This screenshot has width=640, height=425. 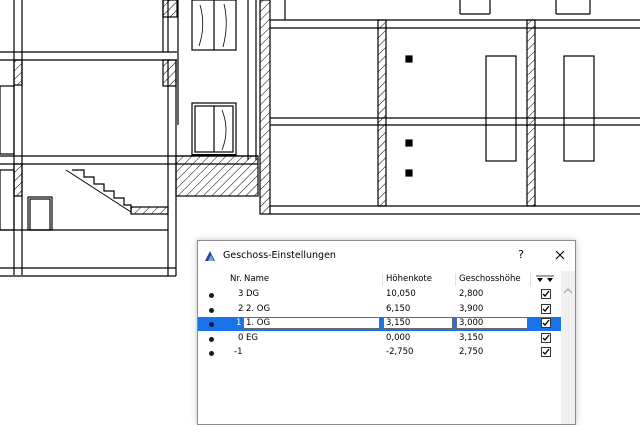 I want to click on story-elevation-input: 3,150, so click(x=418, y=323).